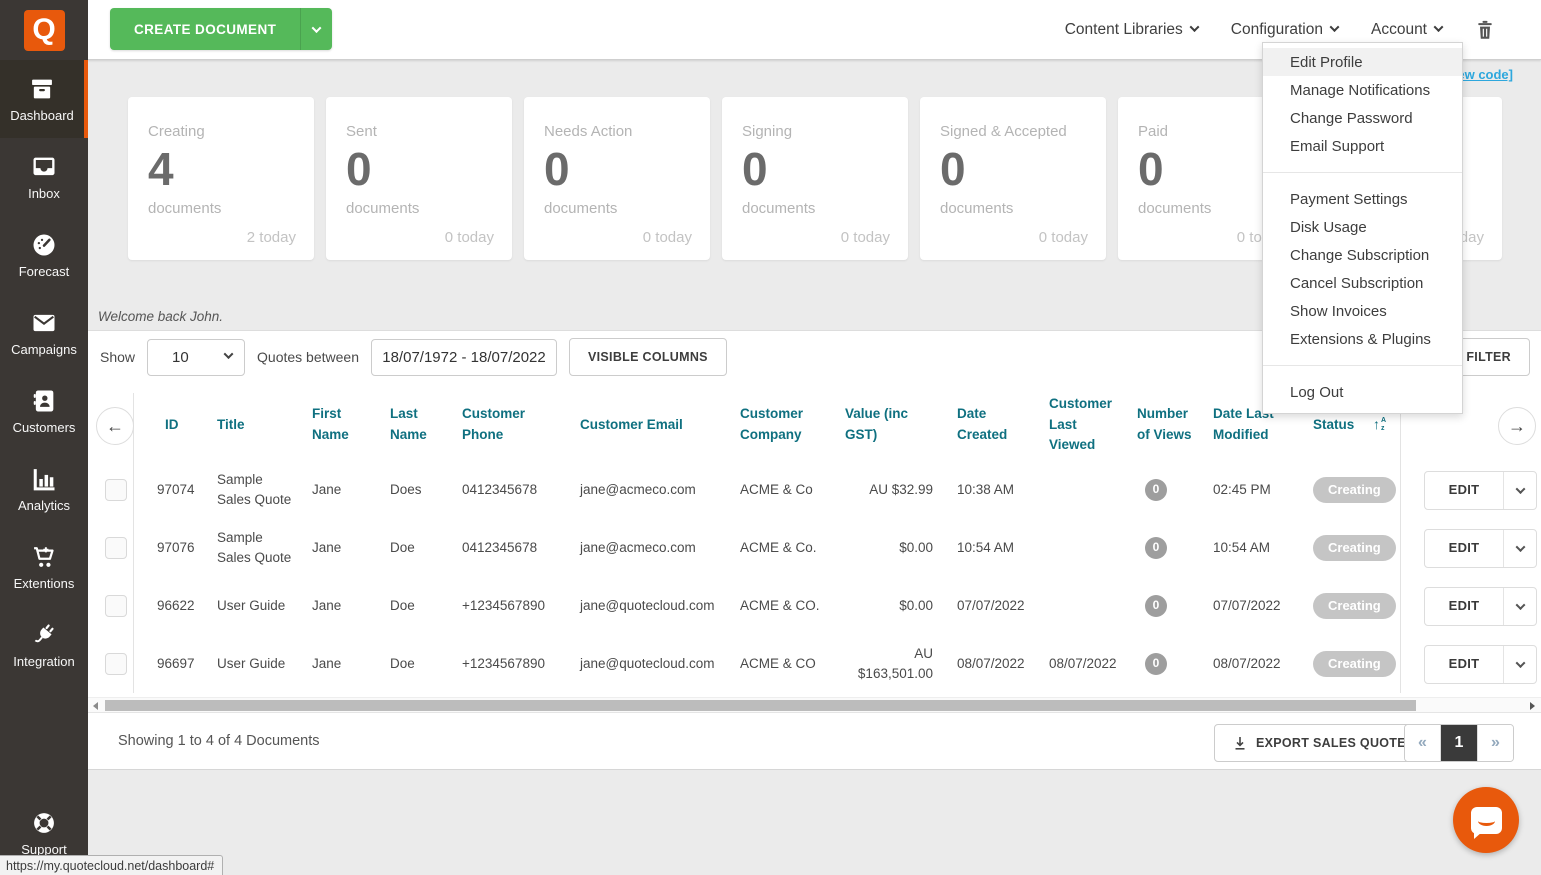 The width and height of the screenshot is (1541, 875). I want to click on cell-last-name: Doe, so click(402, 606).